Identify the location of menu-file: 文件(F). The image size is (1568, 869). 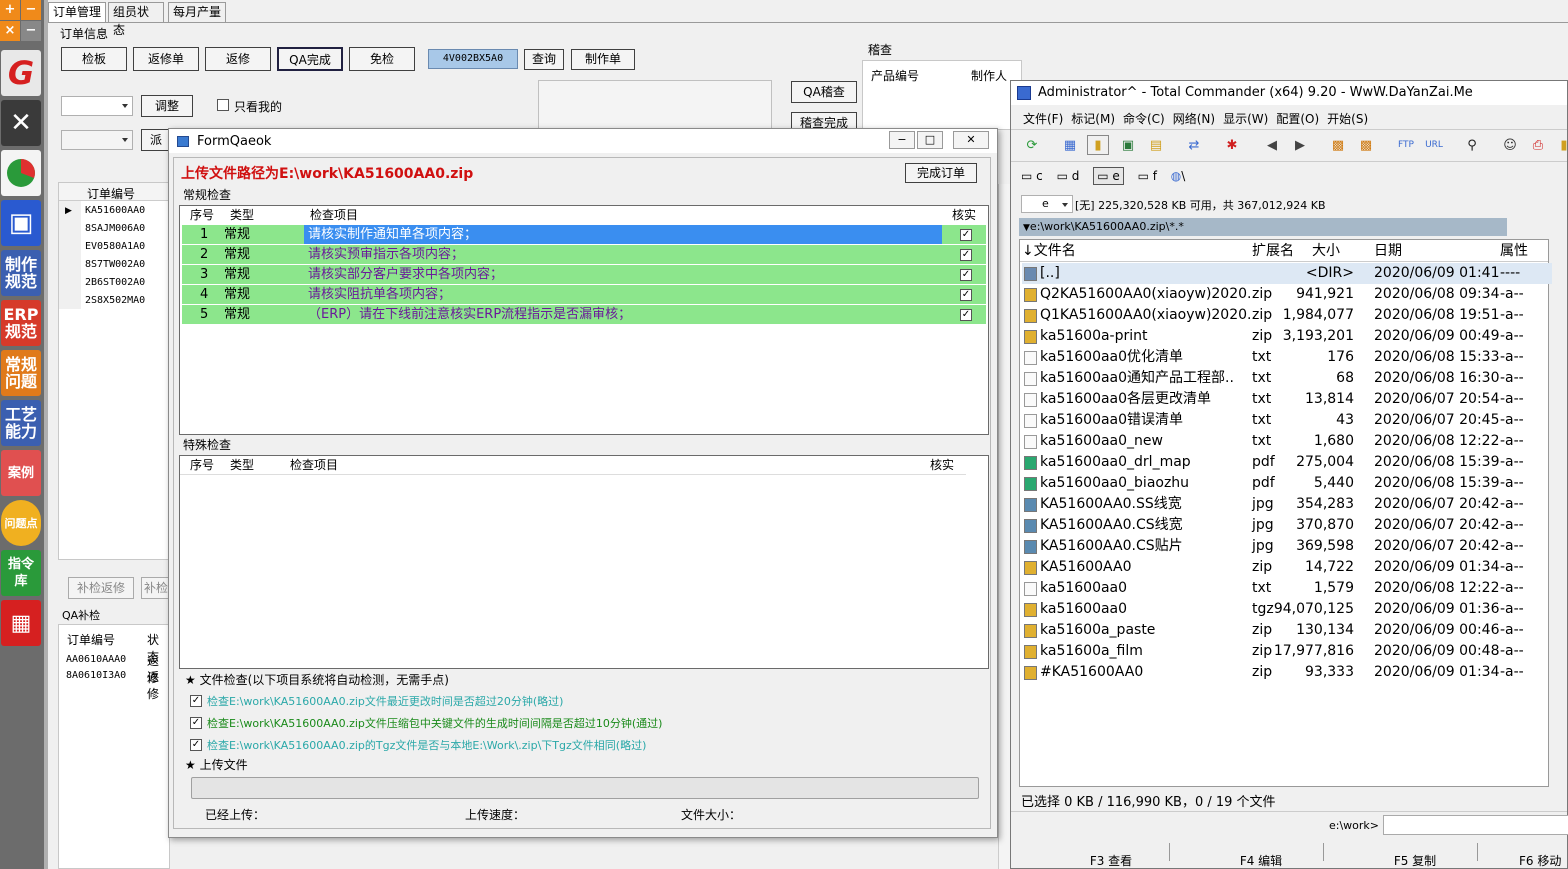
(1043, 119).